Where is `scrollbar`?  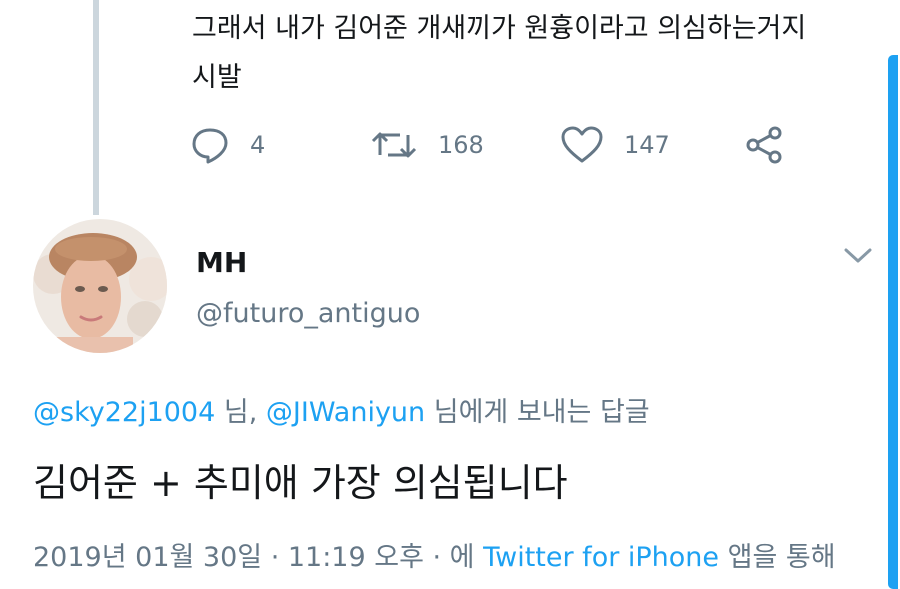 scrollbar is located at coordinates (893, 322).